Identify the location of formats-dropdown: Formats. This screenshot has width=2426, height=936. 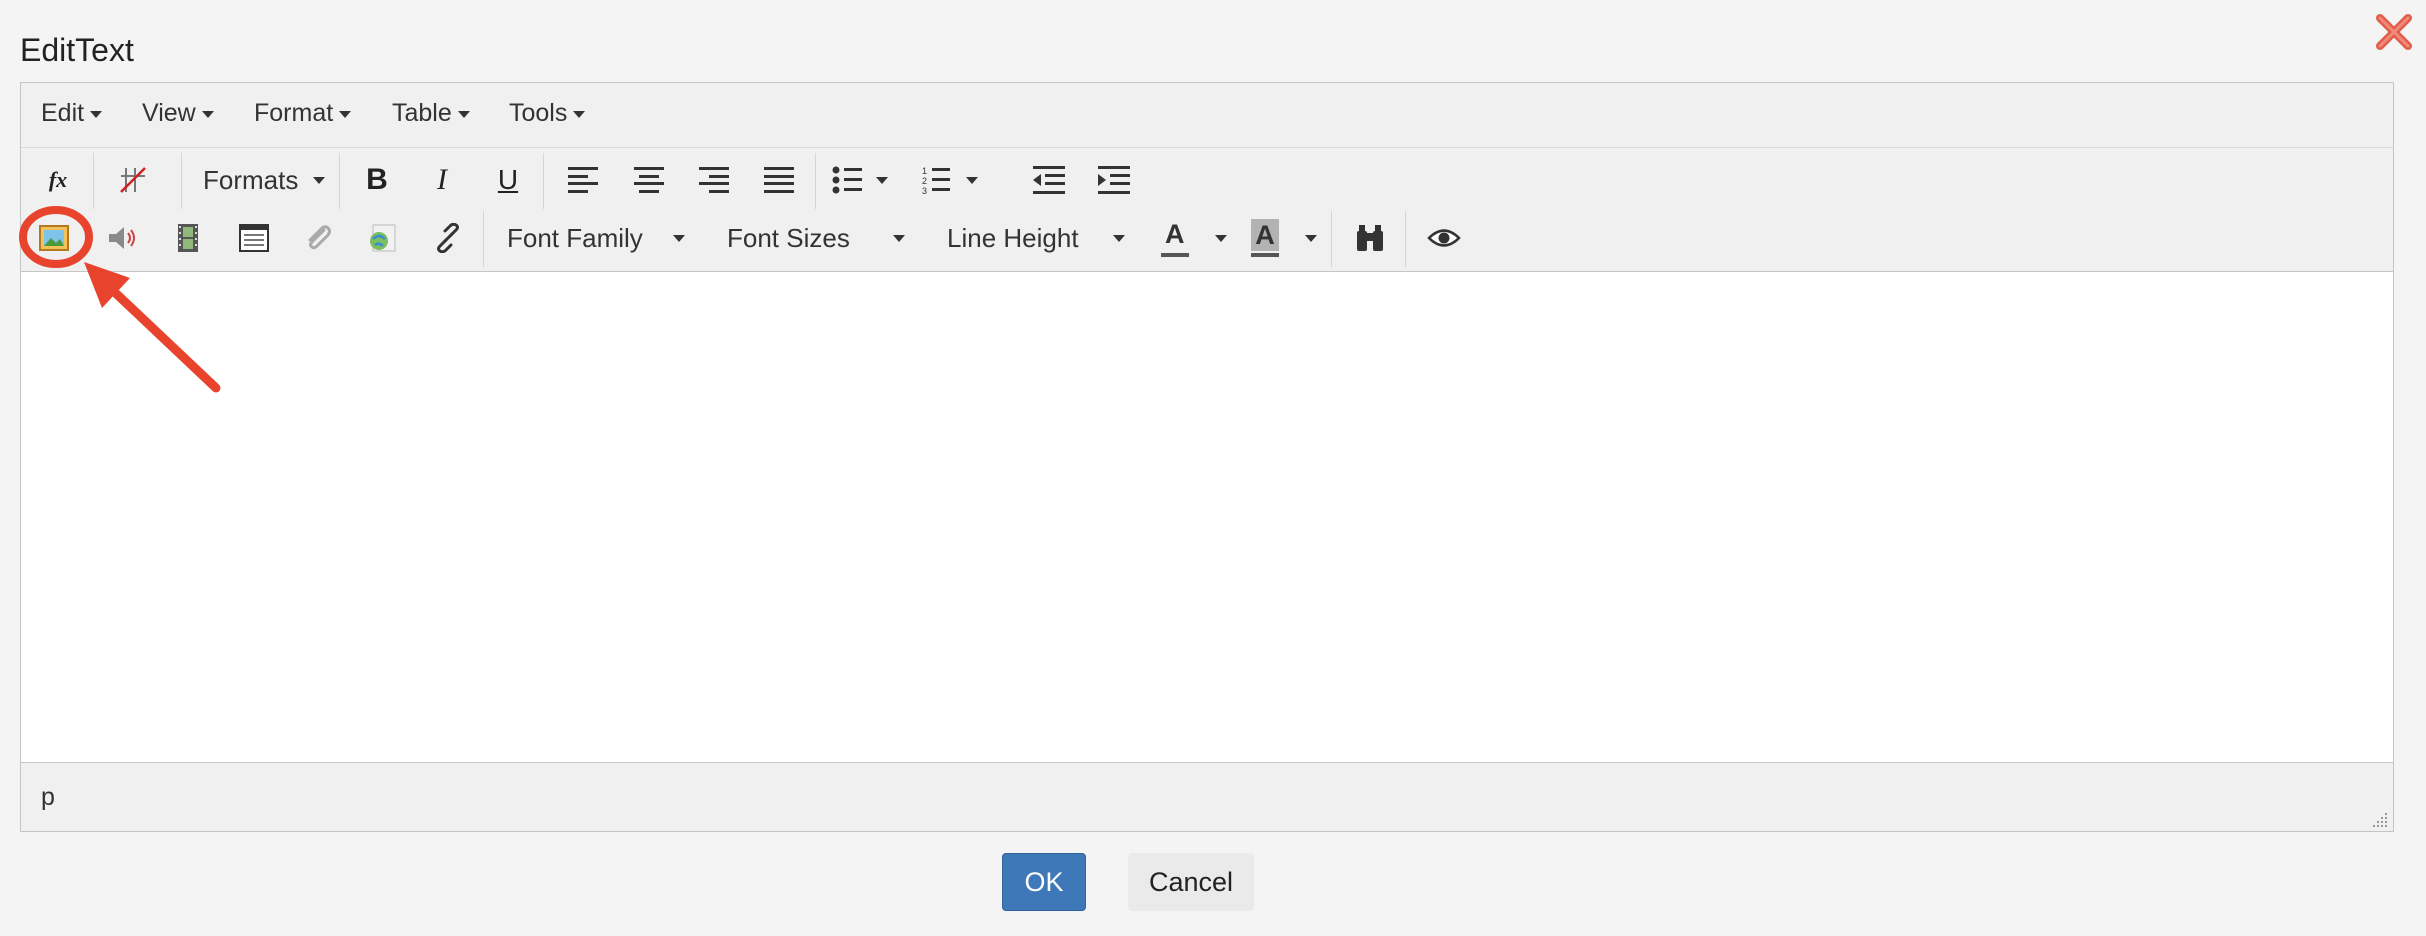
(264, 180).